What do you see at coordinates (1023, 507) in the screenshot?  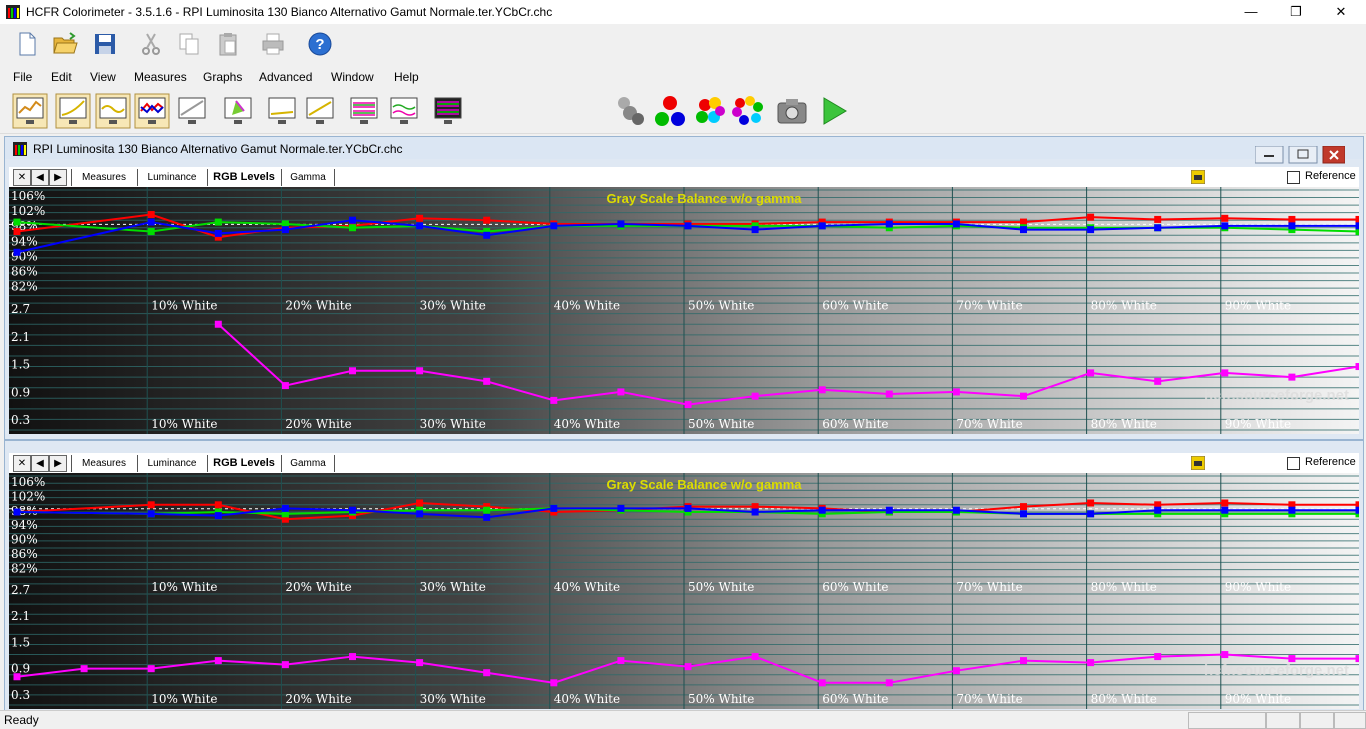 I see `red-series-point` at bounding box center [1023, 507].